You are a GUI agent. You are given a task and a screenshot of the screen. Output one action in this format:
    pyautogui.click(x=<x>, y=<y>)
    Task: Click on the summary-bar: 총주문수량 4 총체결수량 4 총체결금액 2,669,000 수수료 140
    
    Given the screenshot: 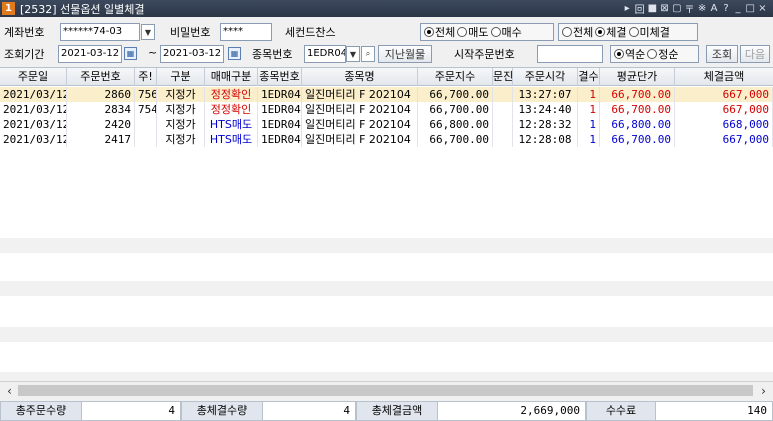 What is the action you would take?
    pyautogui.click(x=386, y=411)
    